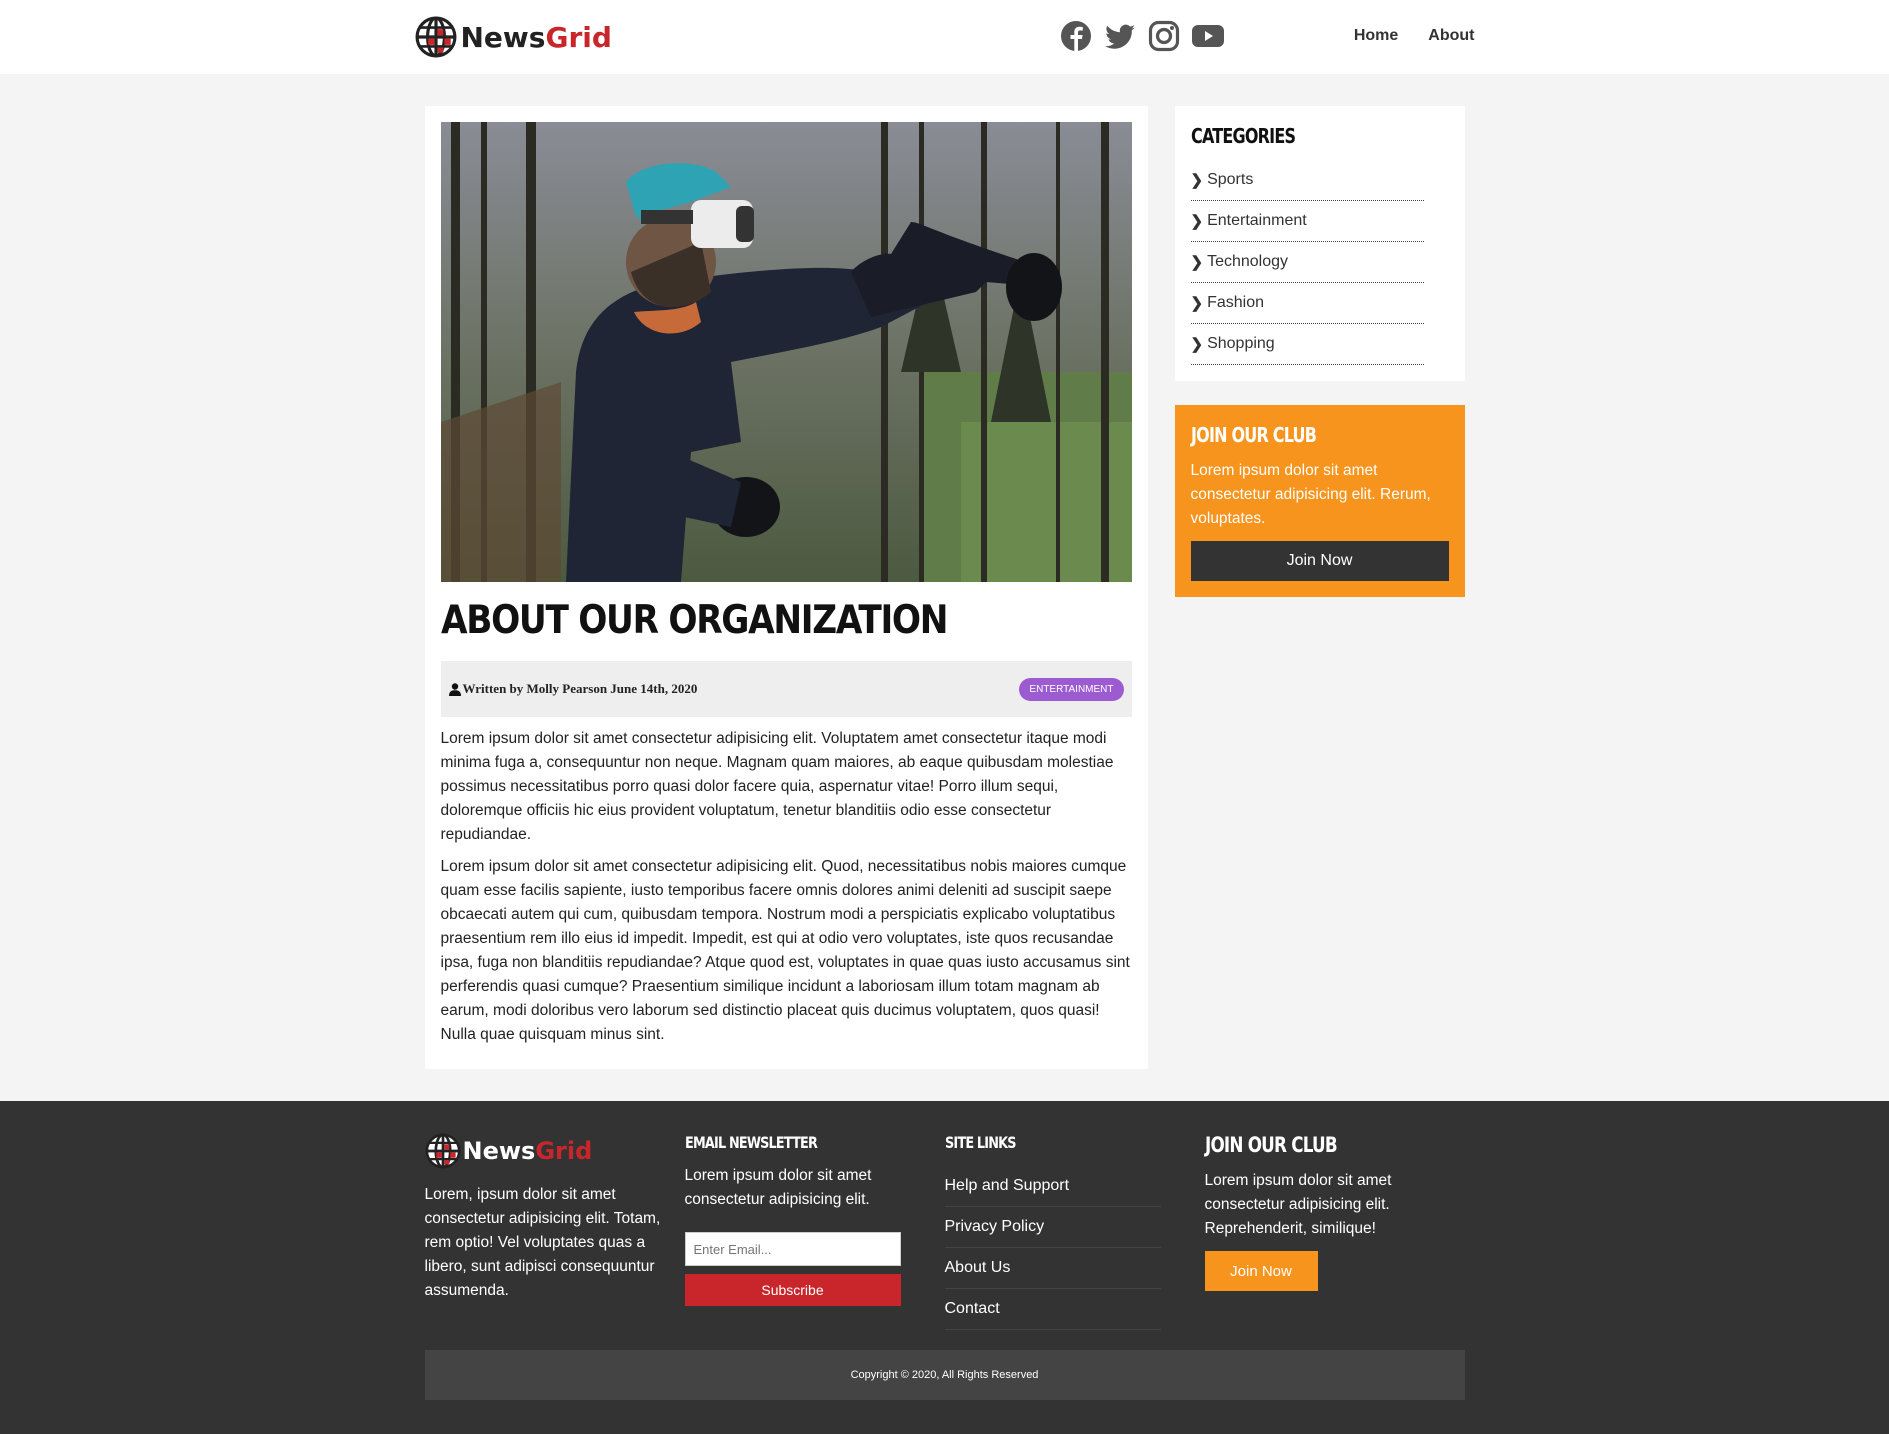 The height and width of the screenshot is (1434, 1889). What do you see at coordinates (1076, 36) in the screenshot?
I see `facebook-icon` at bounding box center [1076, 36].